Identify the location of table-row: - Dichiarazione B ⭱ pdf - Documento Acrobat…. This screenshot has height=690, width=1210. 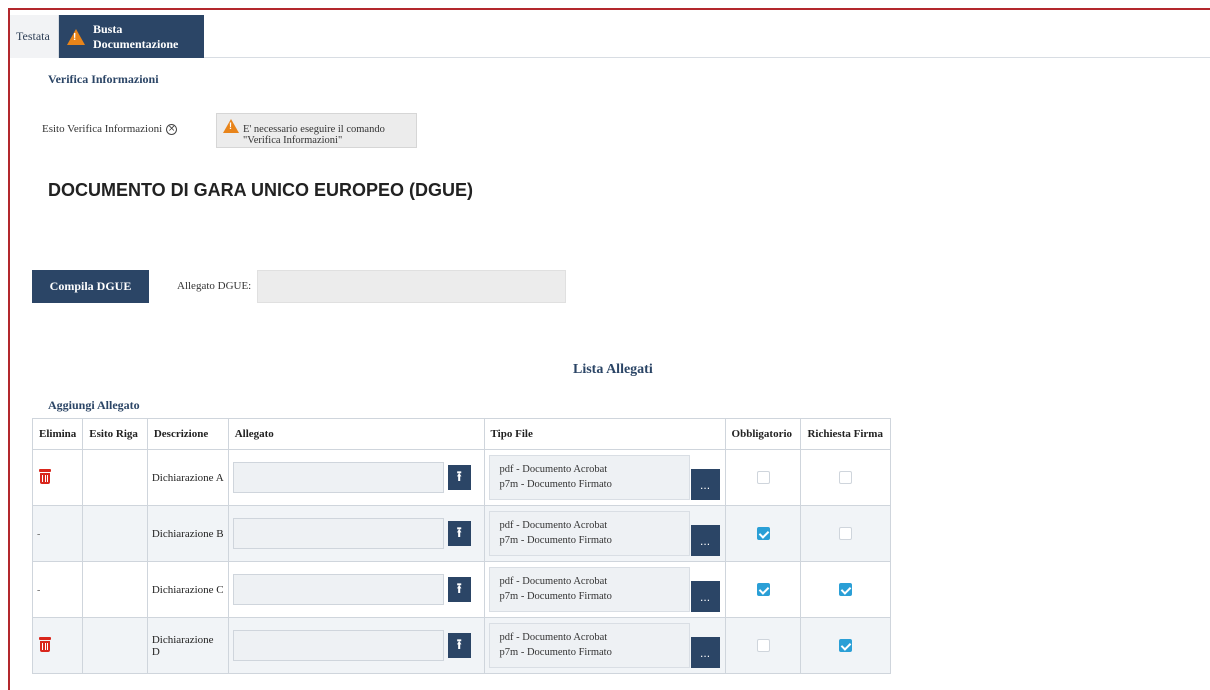
(461, 533).